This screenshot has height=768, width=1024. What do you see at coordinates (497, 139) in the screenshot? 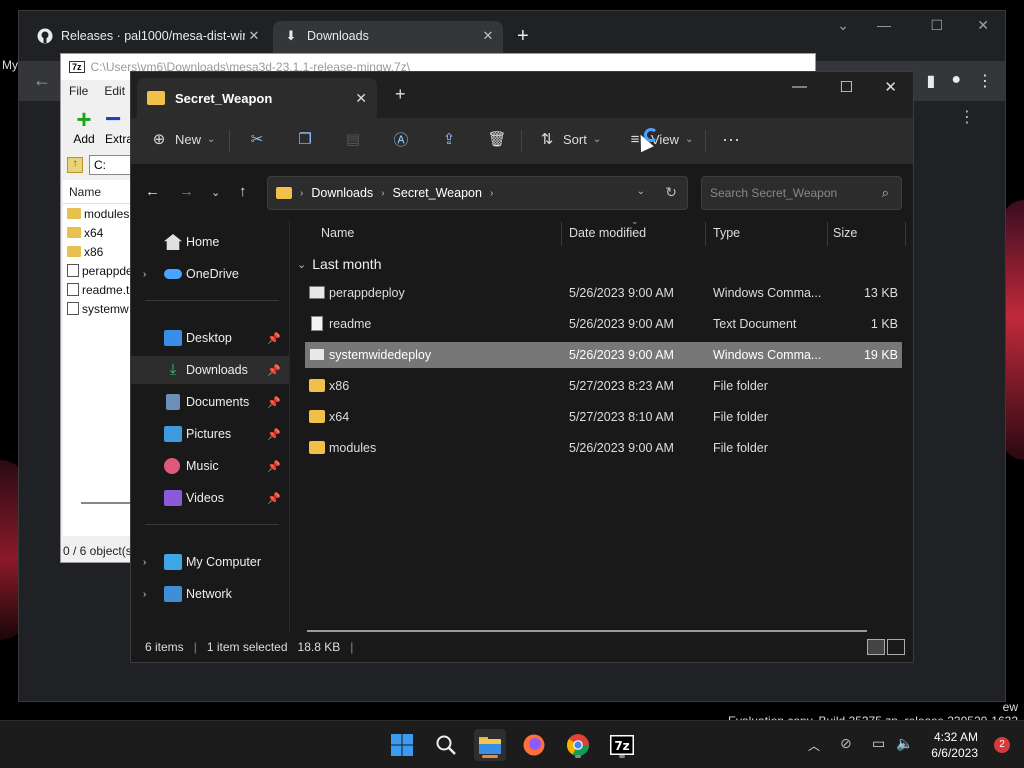
I see `delete-button: 🗑` at bounding box center [497, 139].